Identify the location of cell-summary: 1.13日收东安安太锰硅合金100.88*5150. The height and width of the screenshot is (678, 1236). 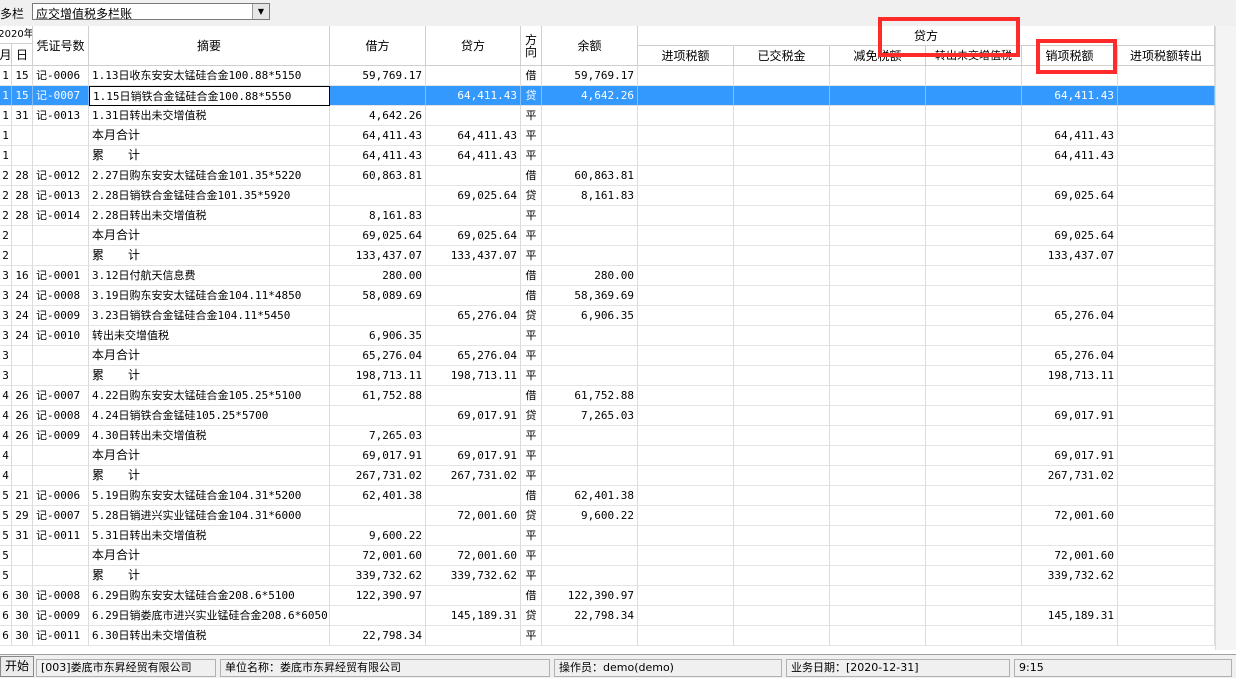
(209, 76).